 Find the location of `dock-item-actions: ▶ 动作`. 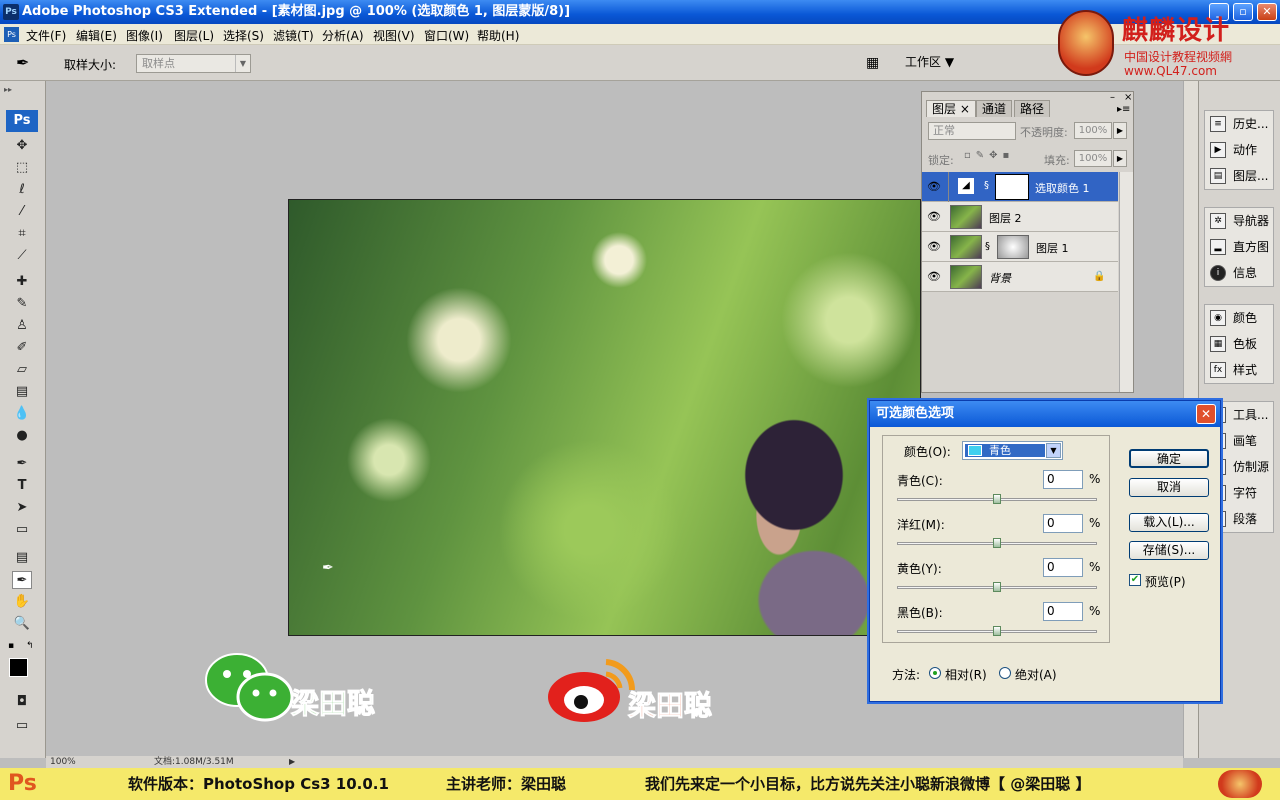

dock-item-actions: ▶ 动作 is located at coordinates (1239, 150).